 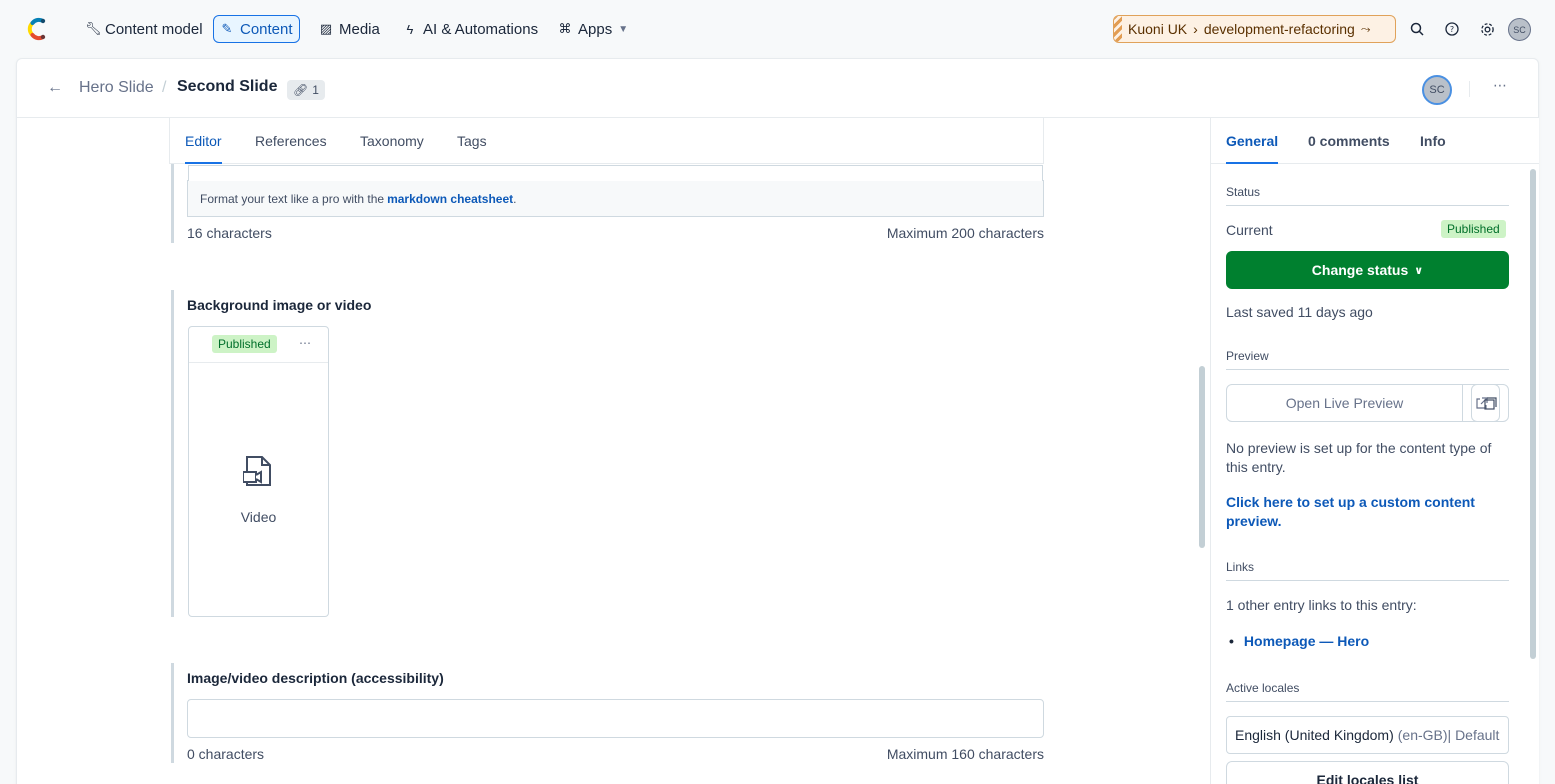 I want to click on copy-icon, so click(x=1490, y=403).